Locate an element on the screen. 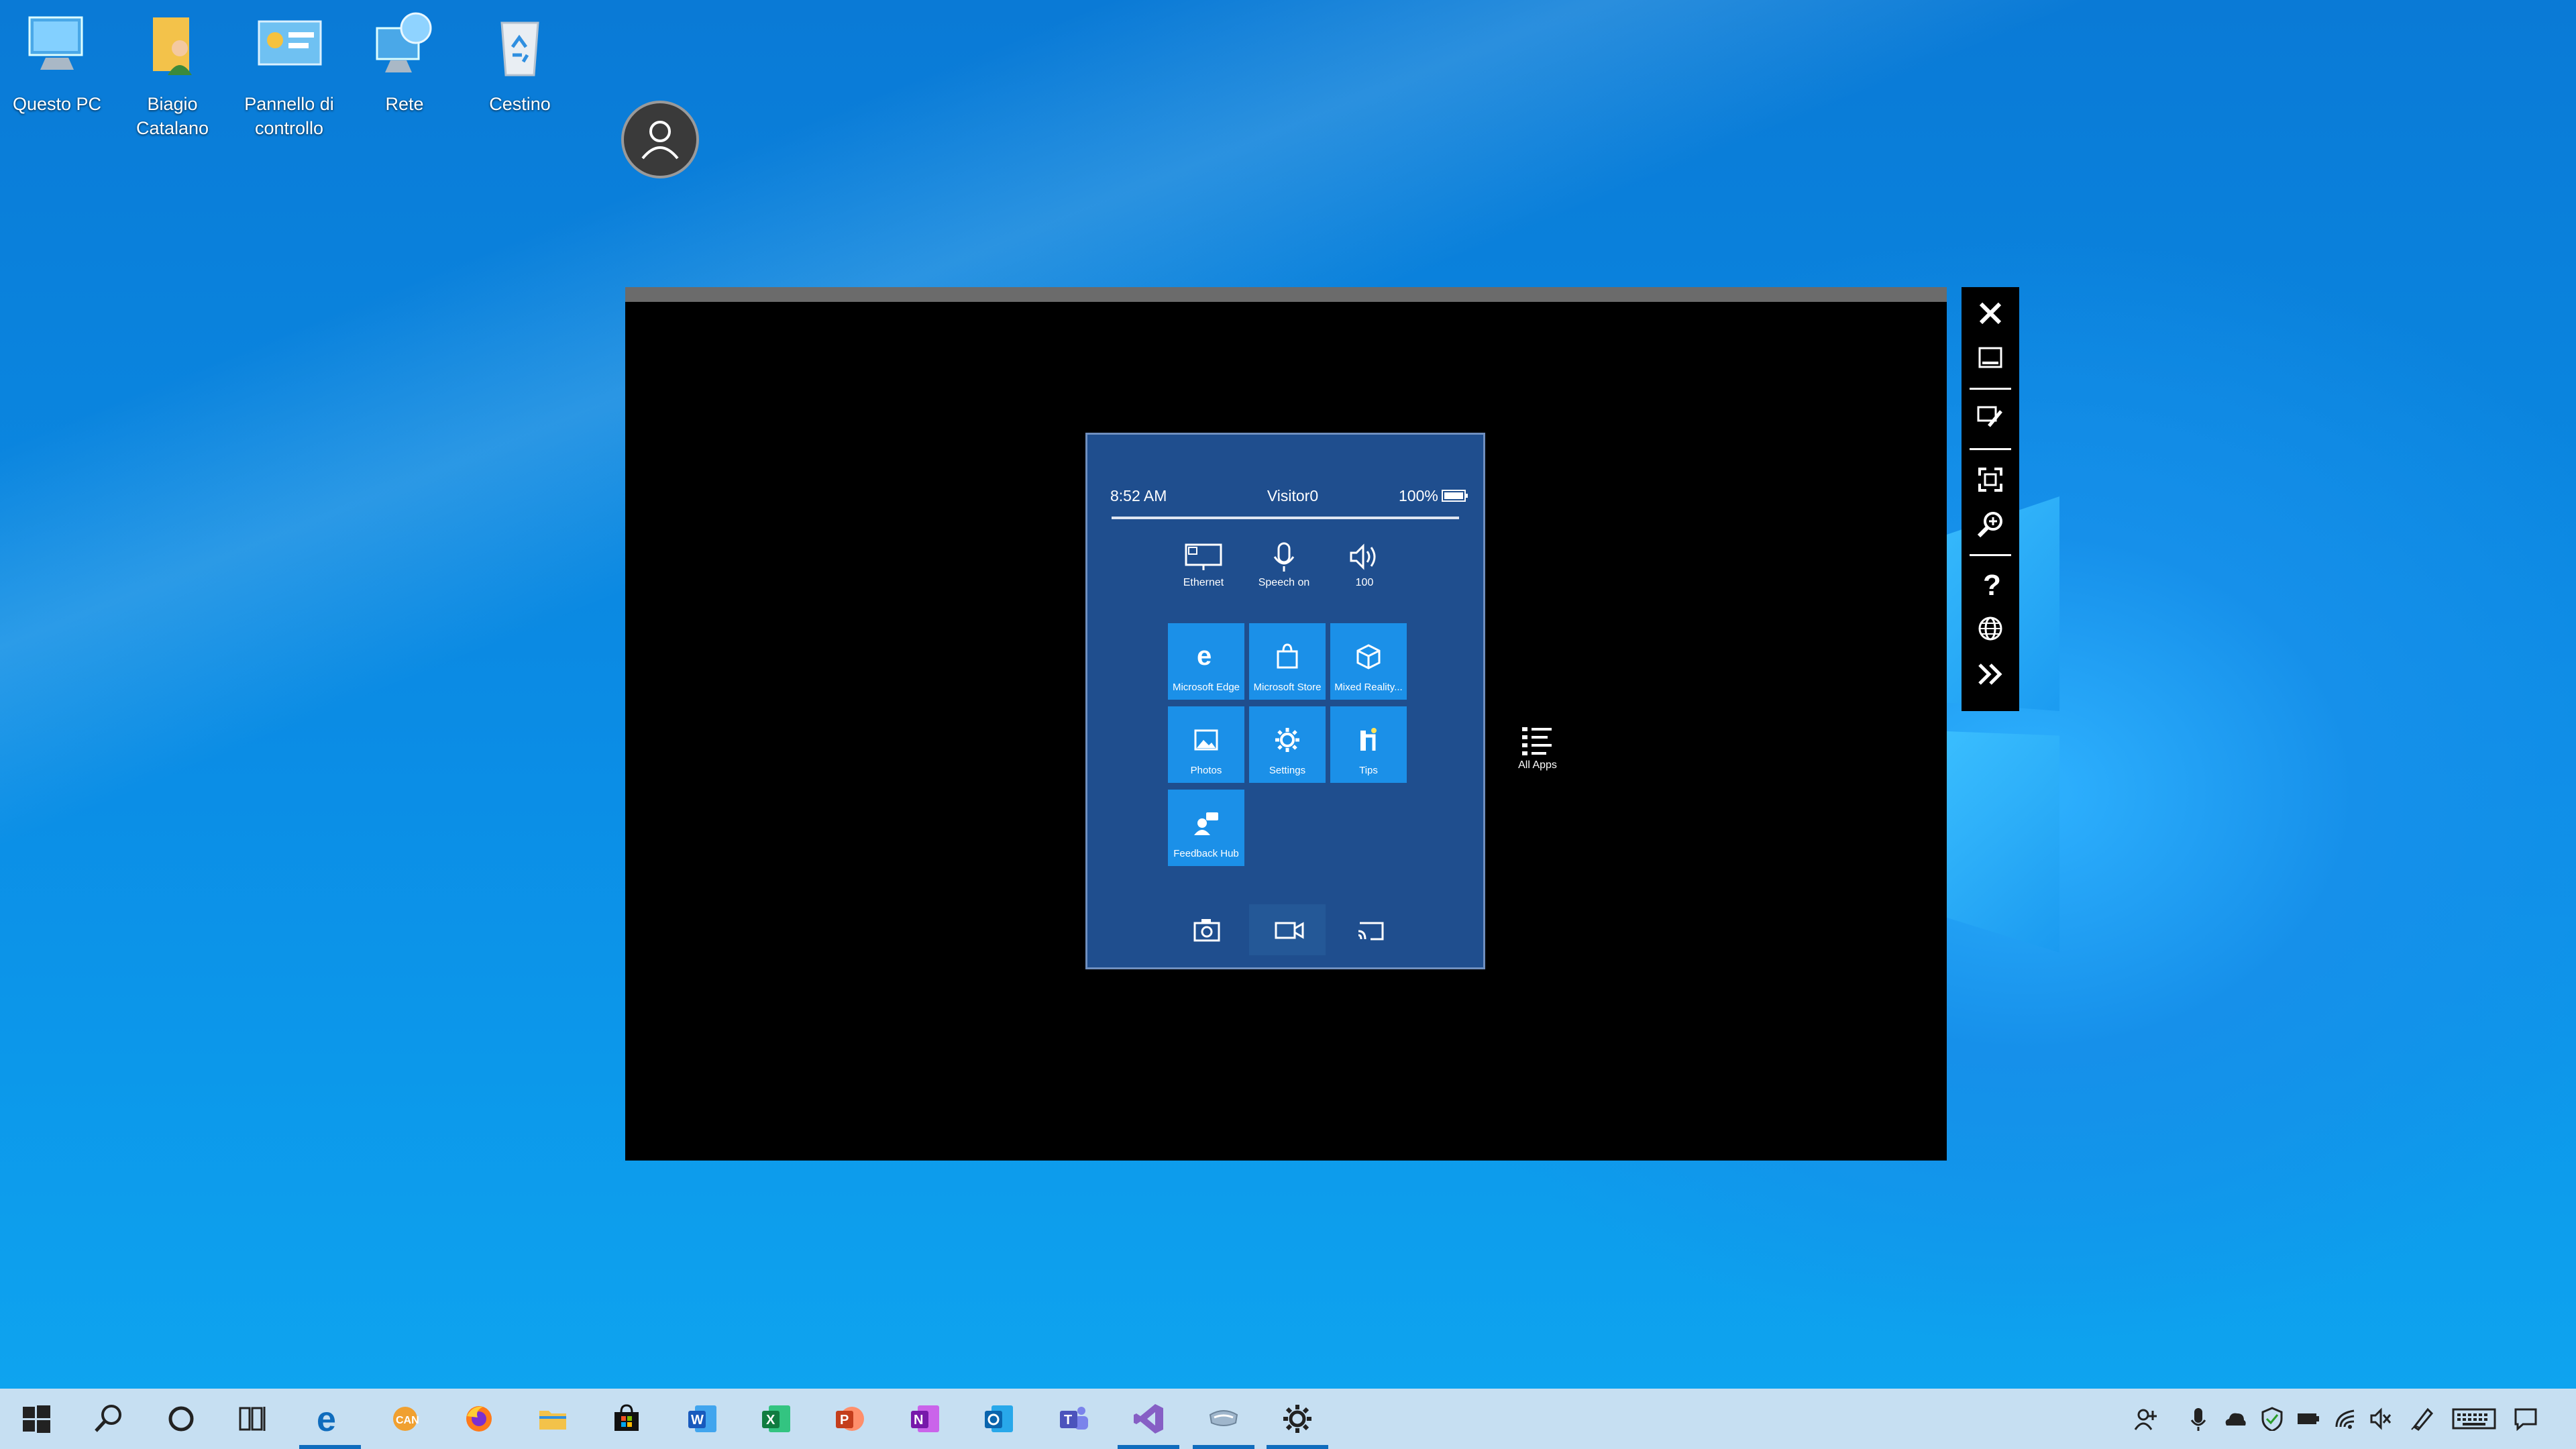 This screenshot has height=1449, width=2576. taskbar-hololens-emulator is located at coordinates (1223, 1419).